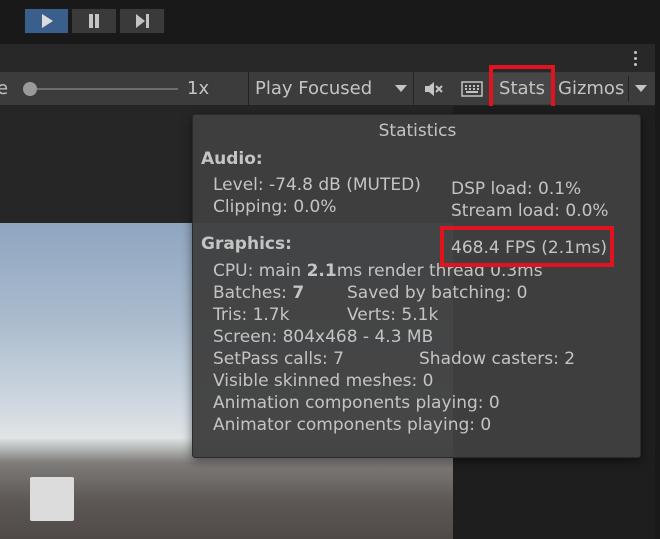  I want to click on scale-value: 1x, so click(198, 88).